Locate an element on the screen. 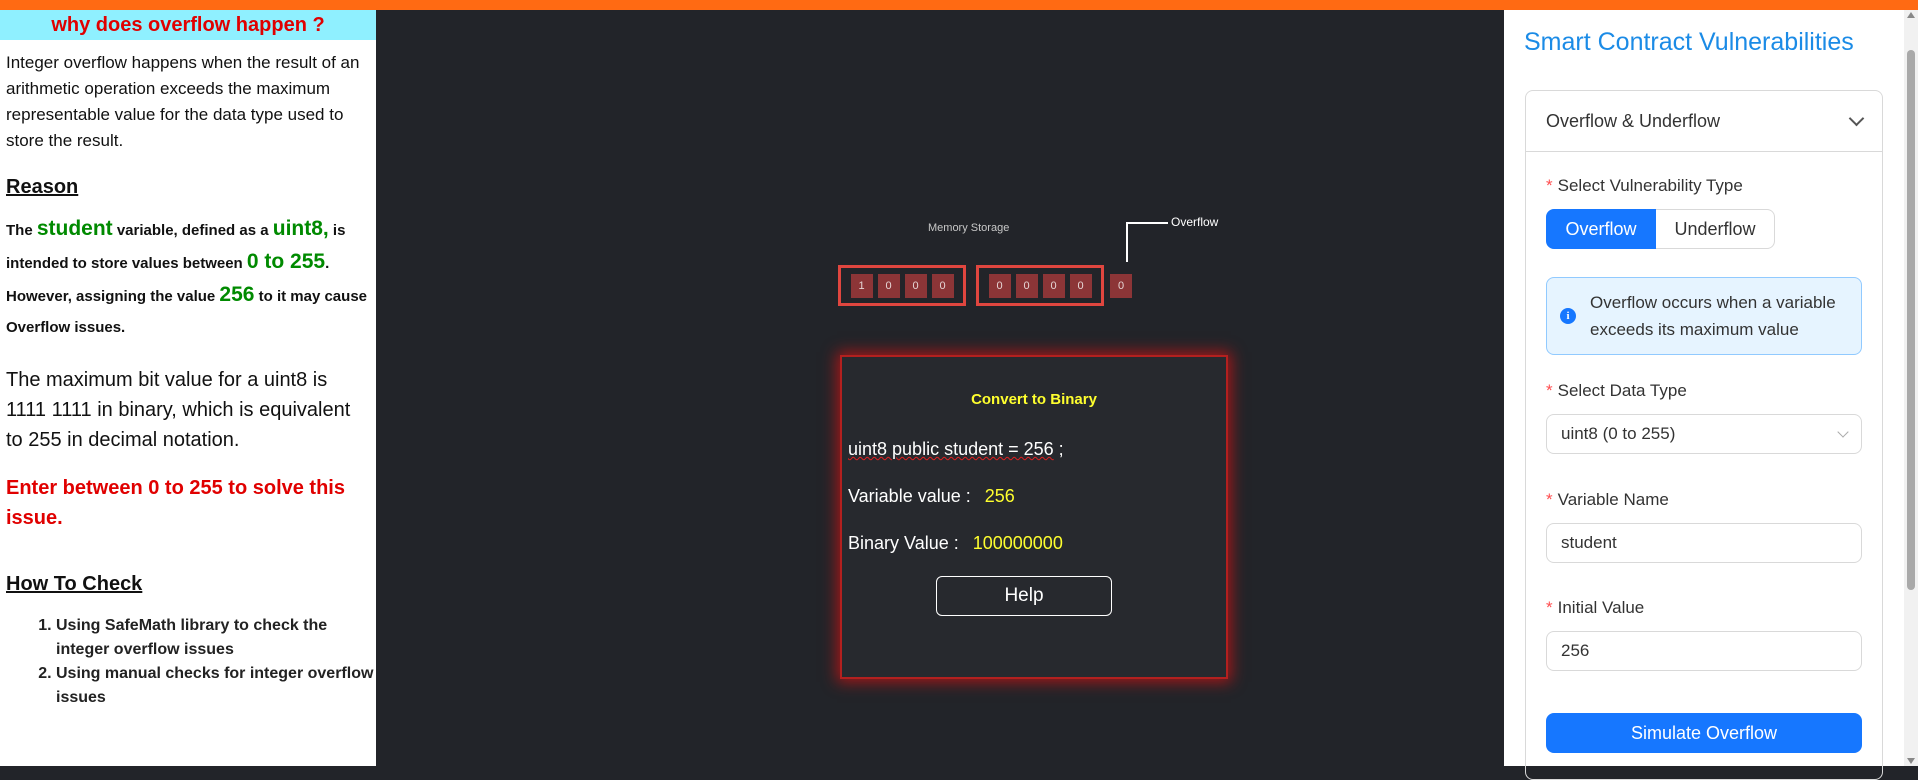 The height and width of the screenshot is (780, 1918). memory-byte-high: 1 0 0 0 is located at coordinates (902, 285).